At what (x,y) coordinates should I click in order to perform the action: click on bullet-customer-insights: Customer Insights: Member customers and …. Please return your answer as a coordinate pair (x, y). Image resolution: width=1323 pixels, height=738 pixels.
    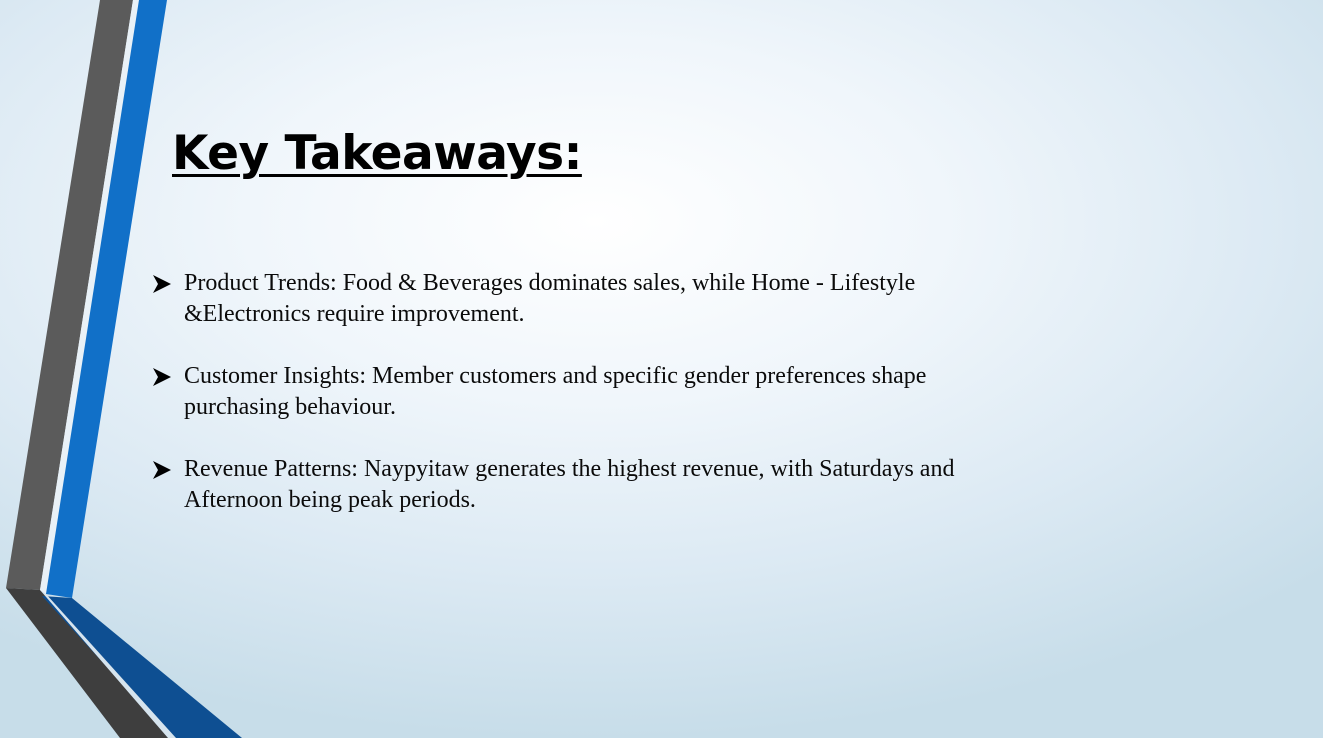
    Looking at the image, I should click on (567, 392).